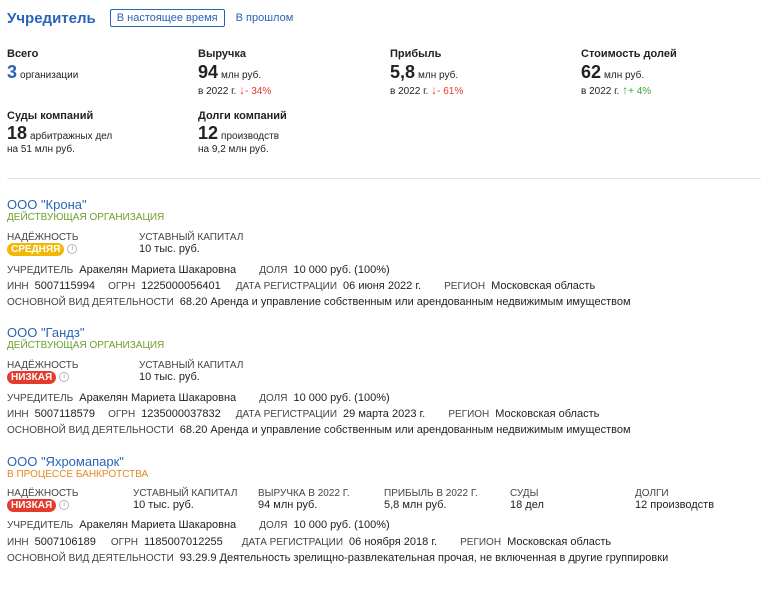 The width and height of the screenshot is (771, 590). What do you see at coordinates (17, 133) in the screenshot?
I see `stat-courts-value: 18` at bounding box center [17, 133].